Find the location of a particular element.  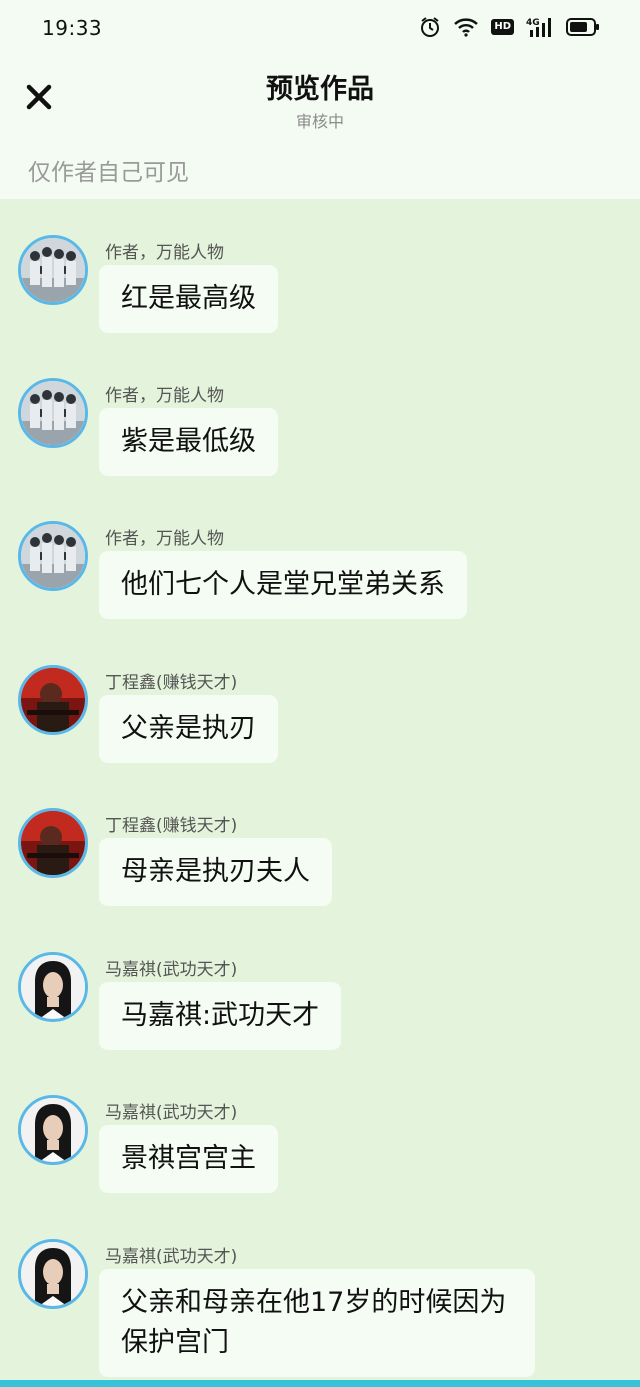

status-bar: 19:33 HD 4G is located at coordinates (320, 29).